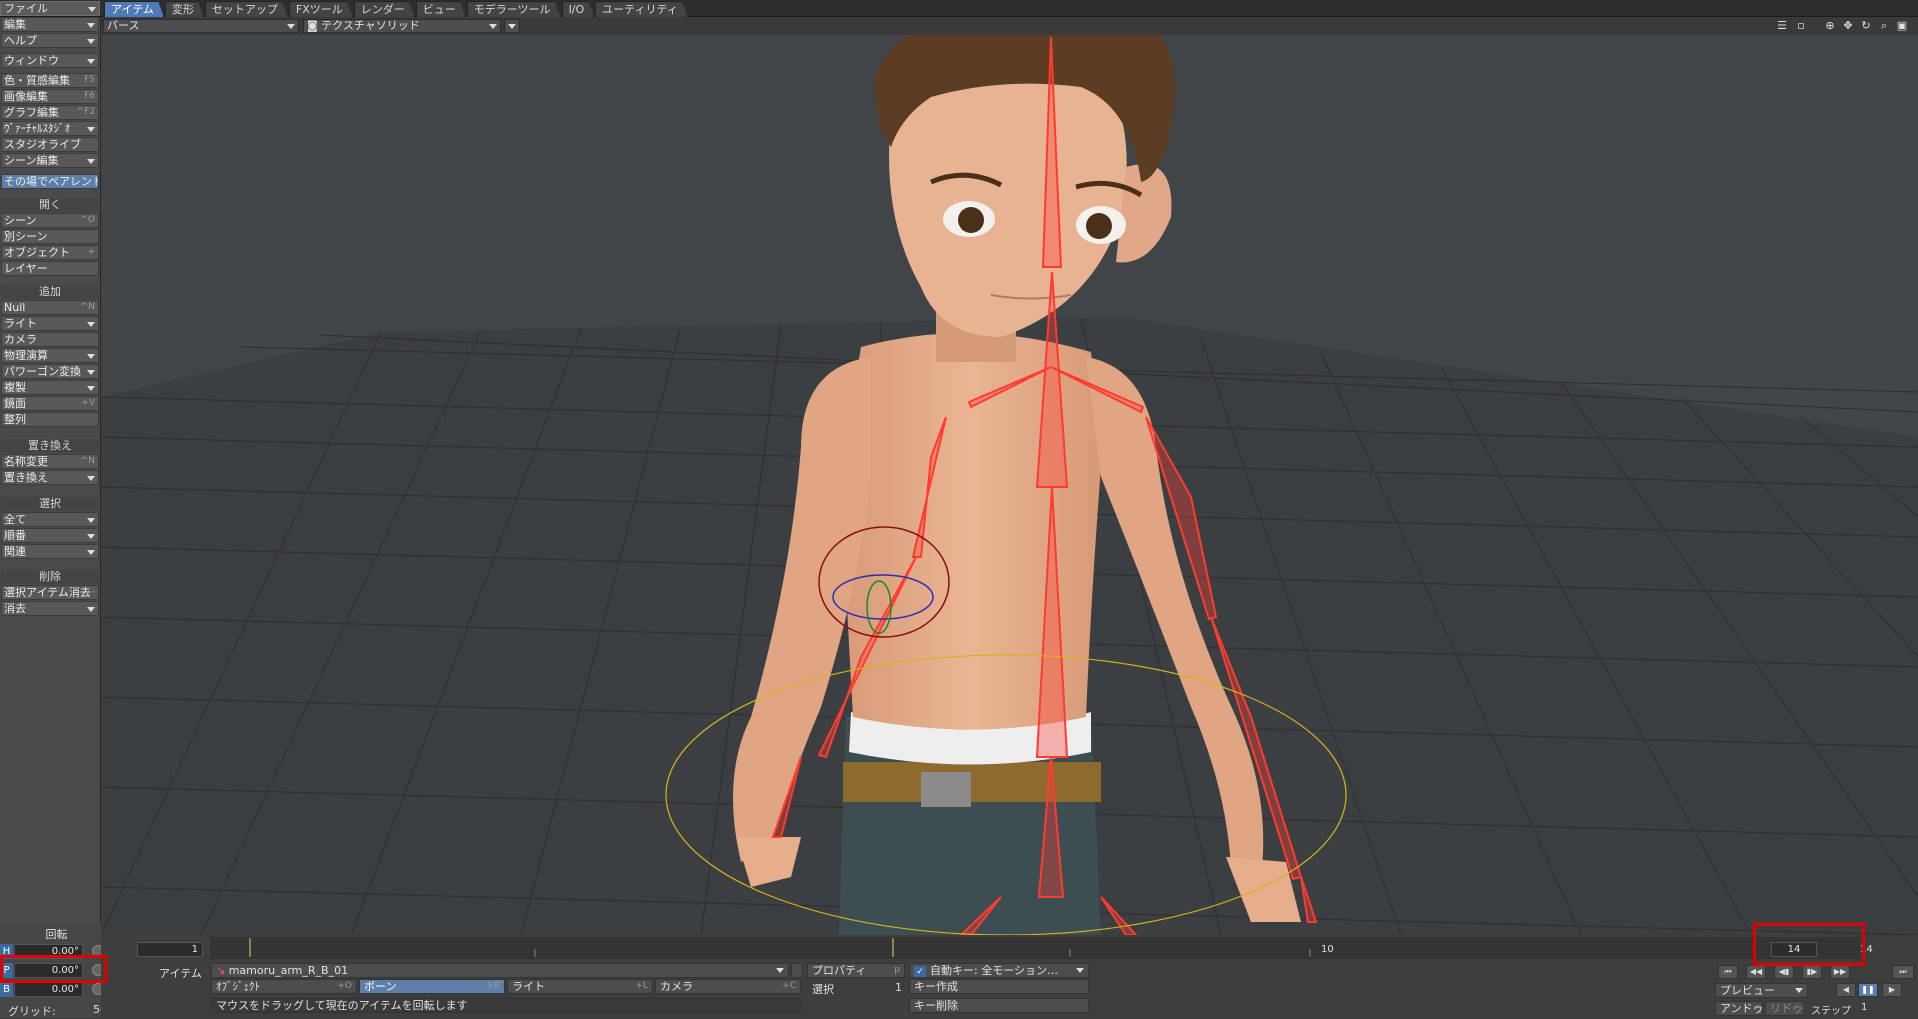 This screenshot has width=1918, height=1019. I want to click on viewport-options-menu, so click(512, 26).